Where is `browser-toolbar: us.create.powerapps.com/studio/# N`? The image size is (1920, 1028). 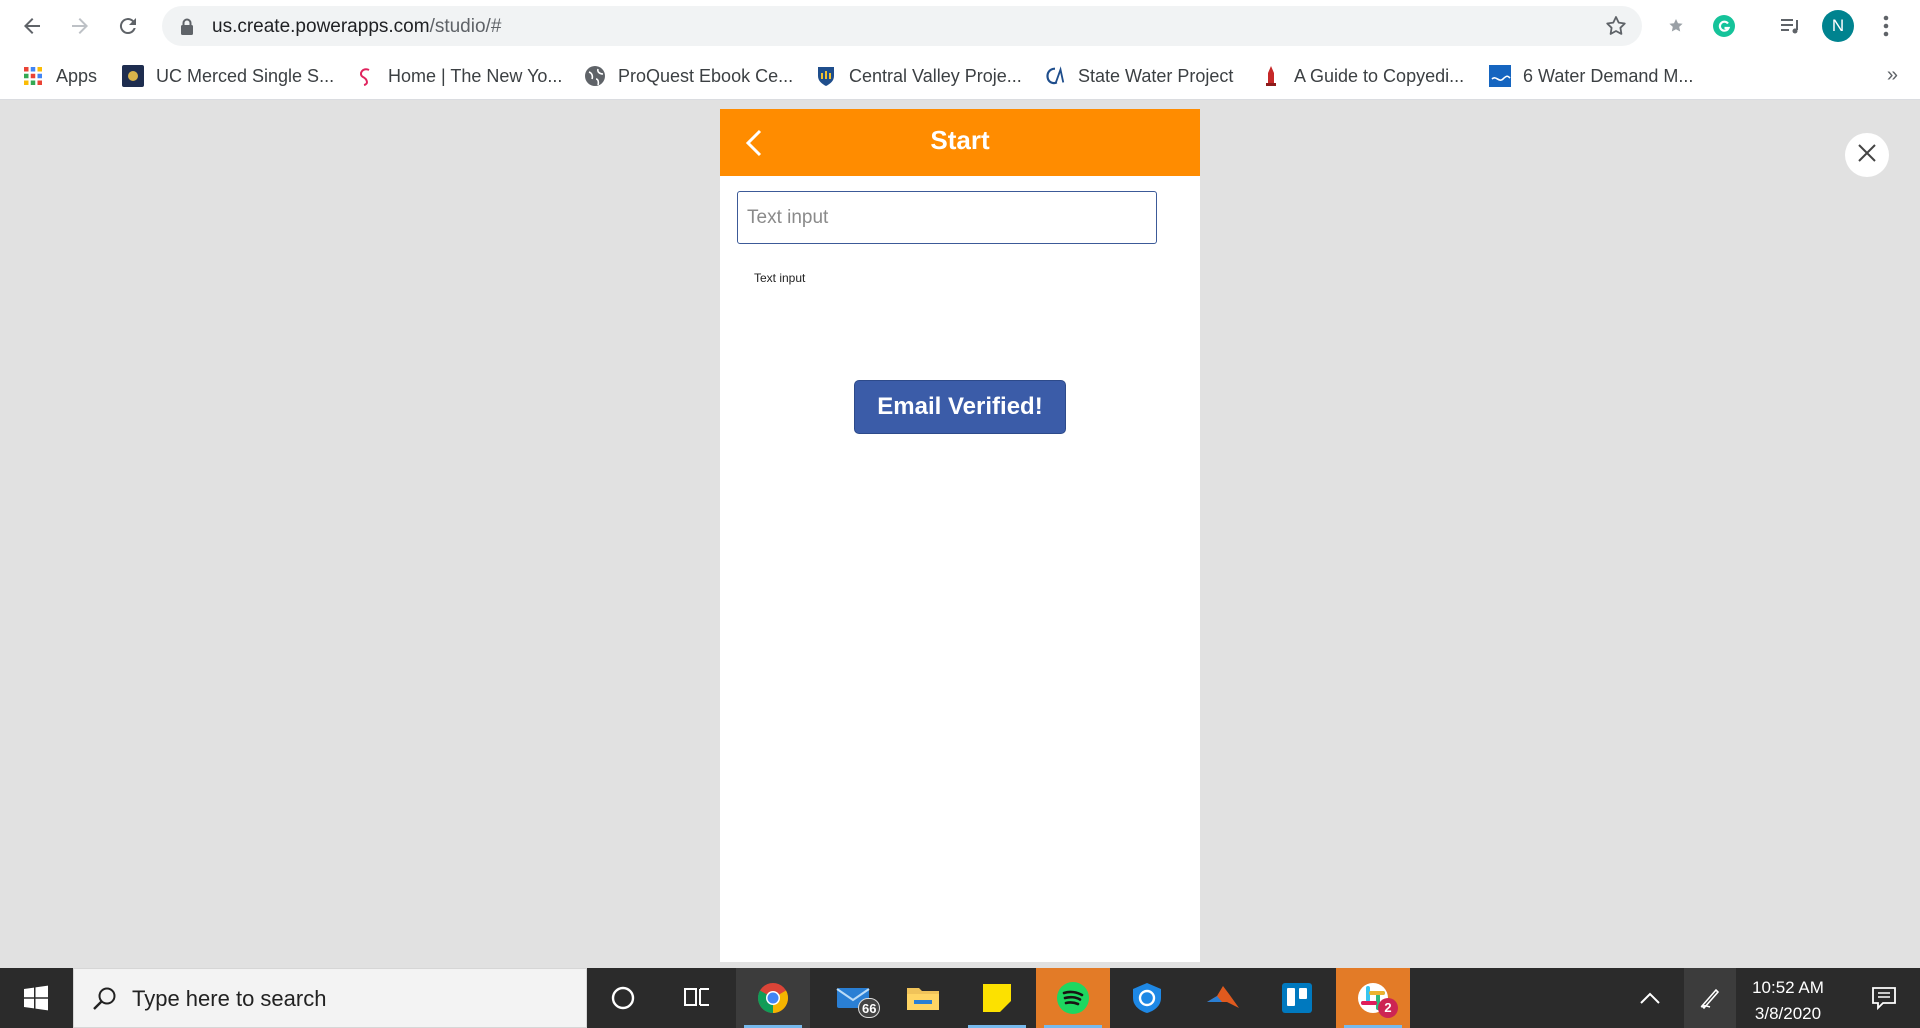 browser-toolbar: us.create.powerapps.com/studio/# N is located at coordinates (960, 26).